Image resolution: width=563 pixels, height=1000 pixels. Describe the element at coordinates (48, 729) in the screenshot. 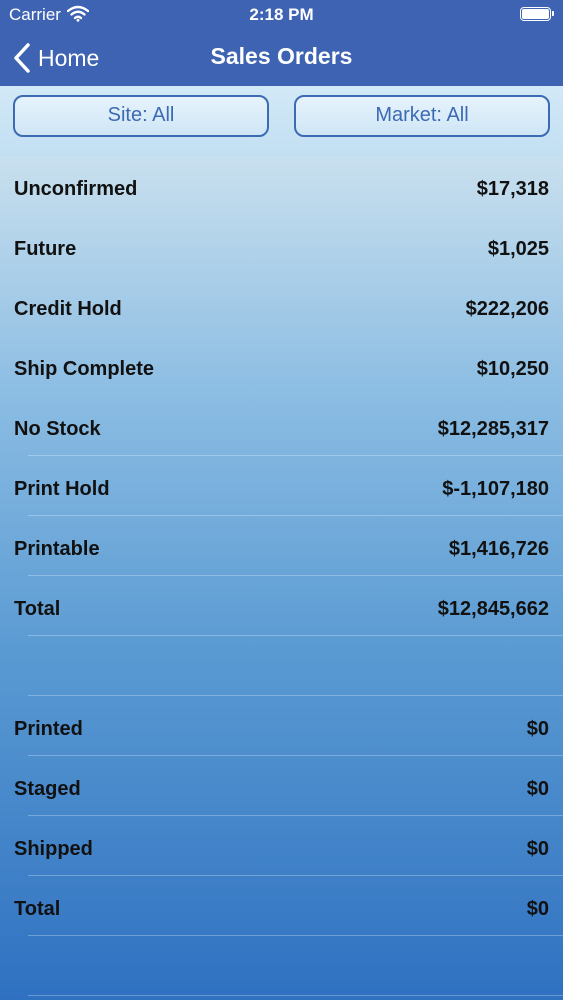

I see `row-label: Printed` at that location.